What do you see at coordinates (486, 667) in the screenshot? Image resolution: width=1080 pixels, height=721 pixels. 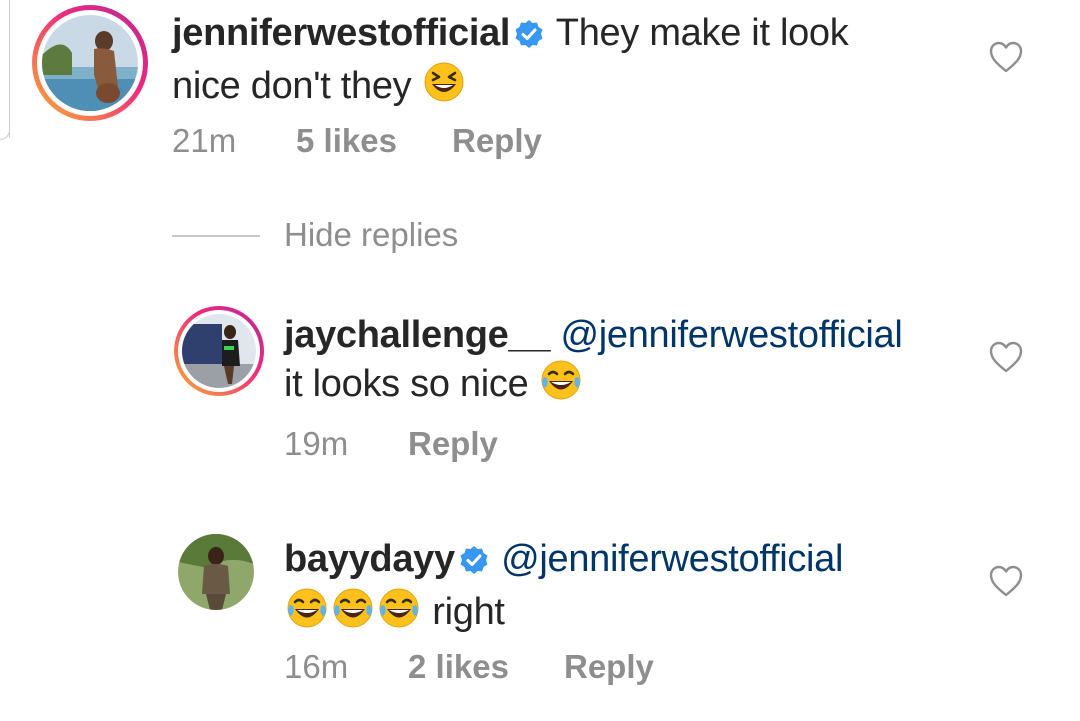 I see `reply-likes: 2 likes` at bounding box center [486, 667].